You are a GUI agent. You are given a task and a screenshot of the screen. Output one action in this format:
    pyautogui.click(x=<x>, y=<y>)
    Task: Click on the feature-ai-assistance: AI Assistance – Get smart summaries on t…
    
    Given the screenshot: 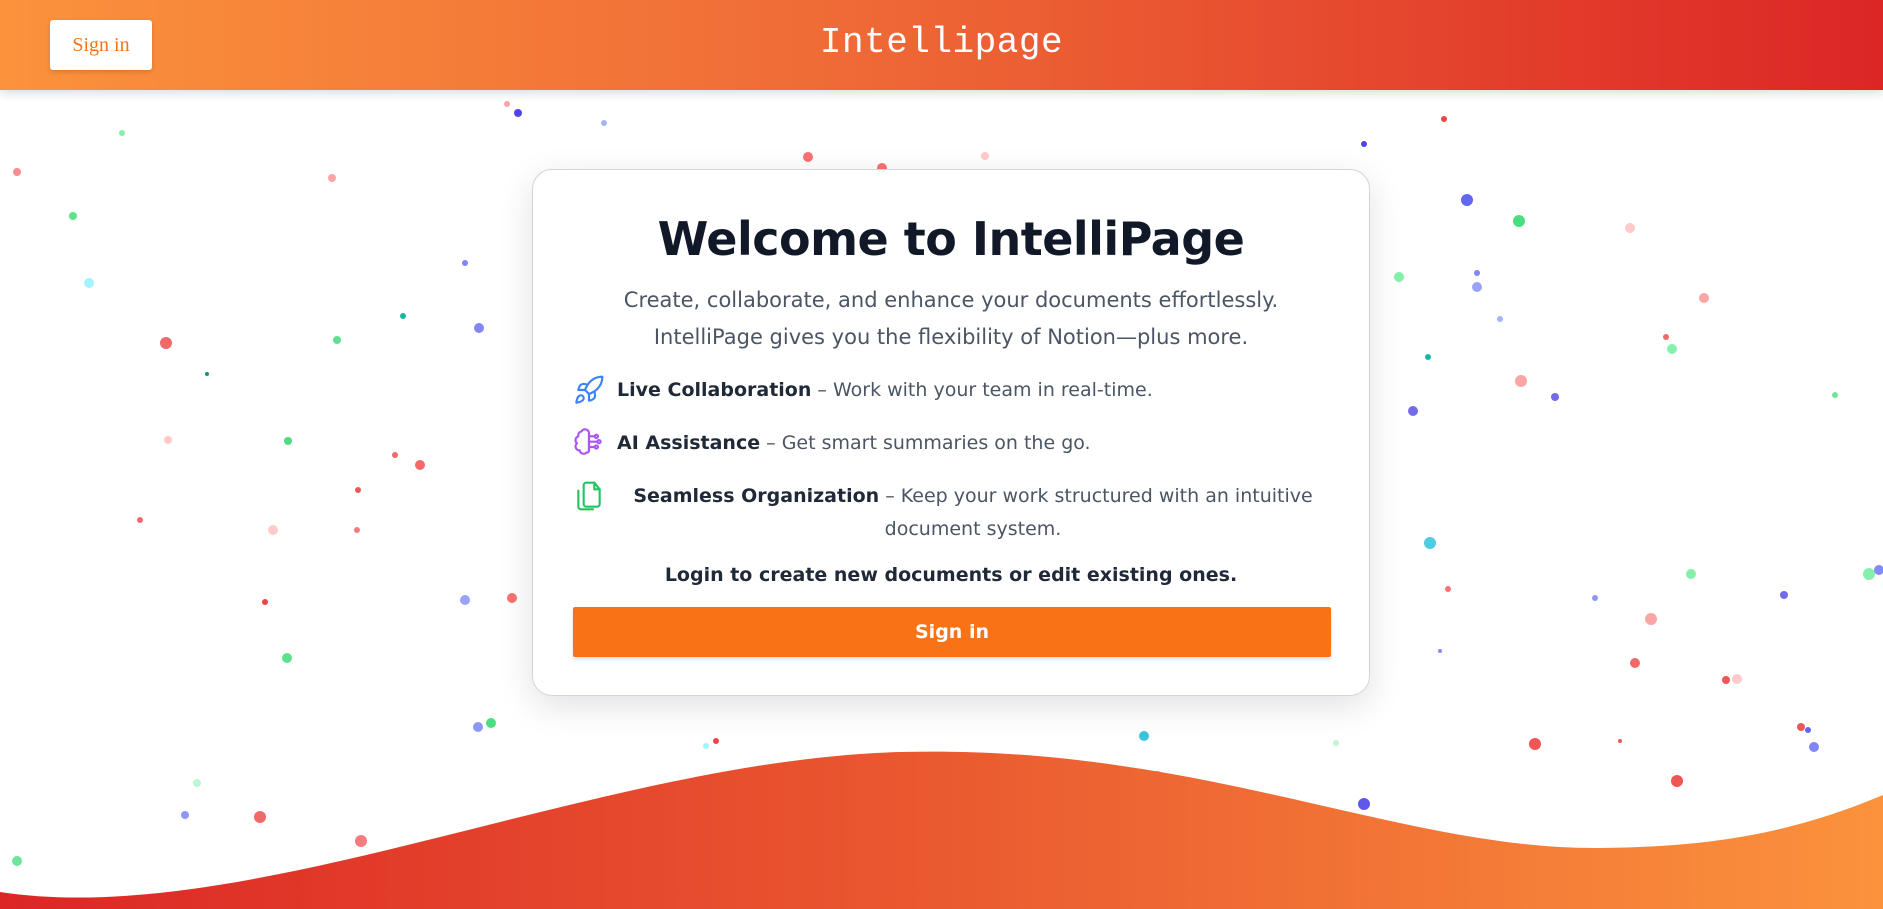 What is the action you would take?
    pyautogui.click(x=951, y=443)
    